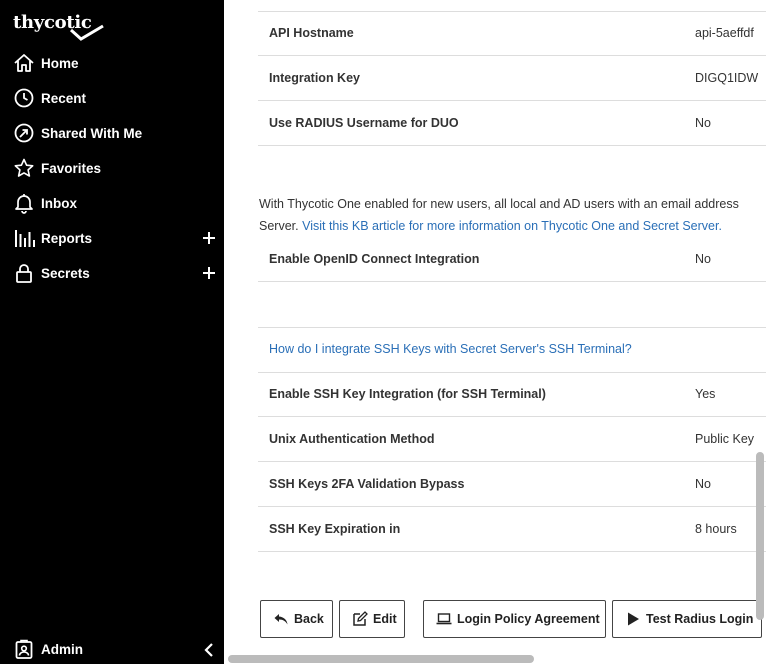  I want to click on setting-value: DIGQ1IDW, so click(727, 78).